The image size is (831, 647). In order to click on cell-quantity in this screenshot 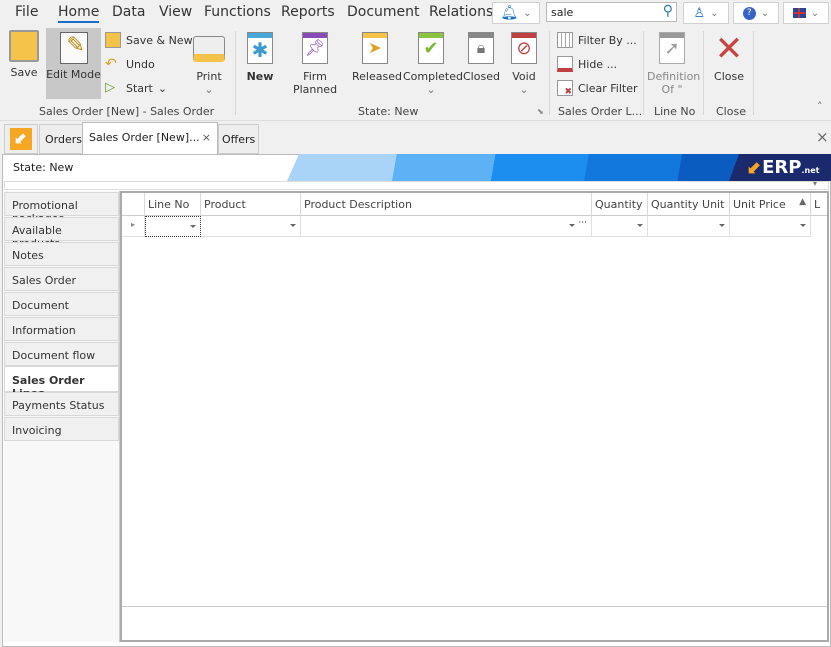, I will do `click(620, 226)`.